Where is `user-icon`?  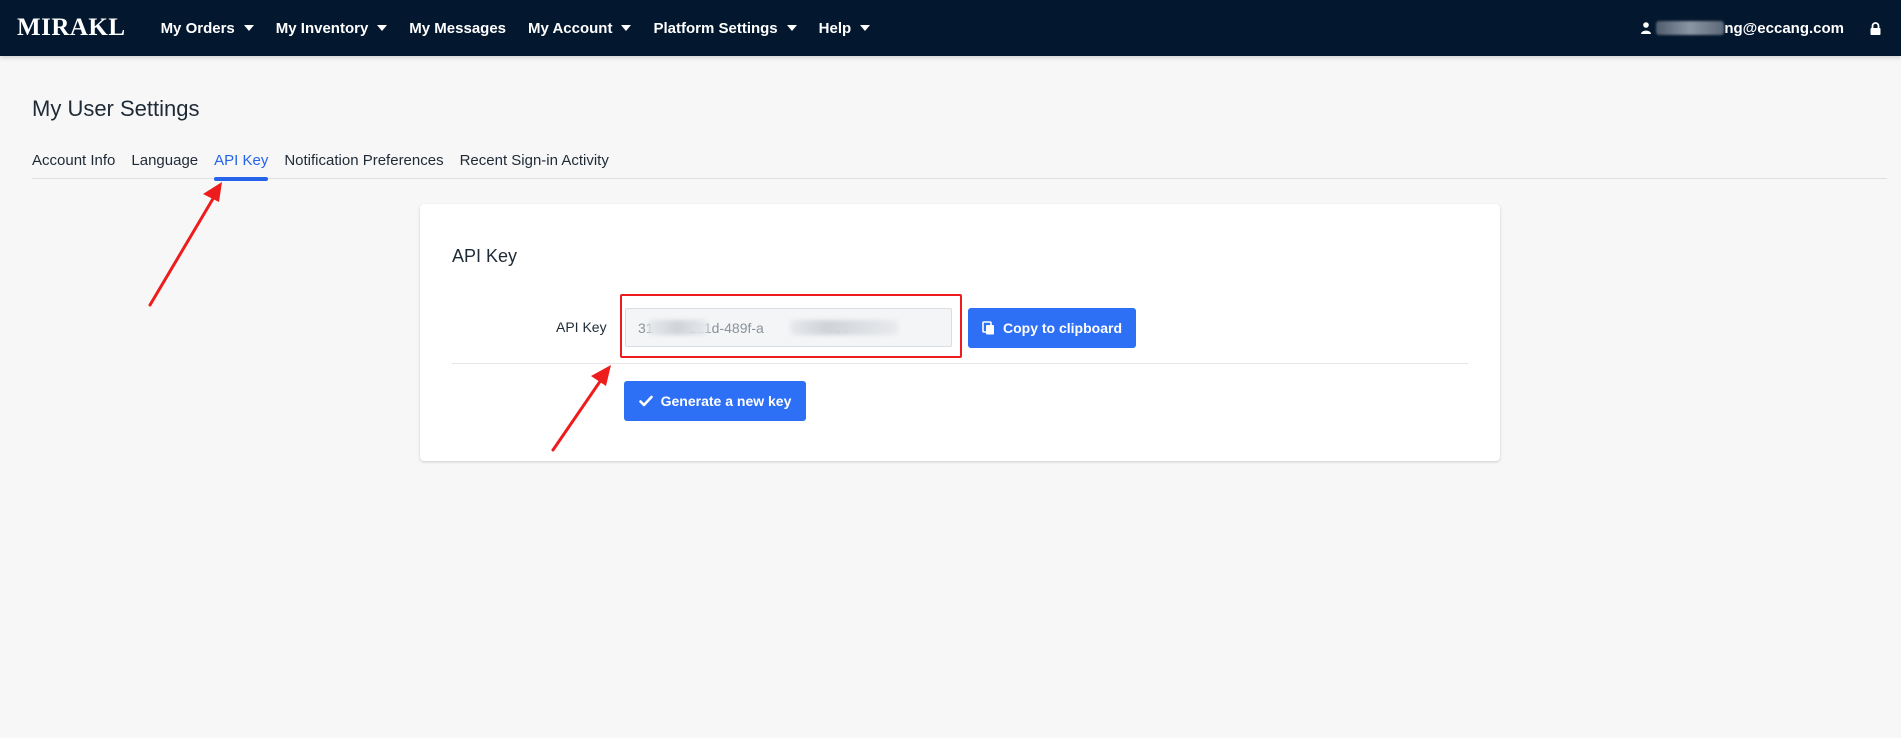 user-icon is located at coordinates (1646, 28).